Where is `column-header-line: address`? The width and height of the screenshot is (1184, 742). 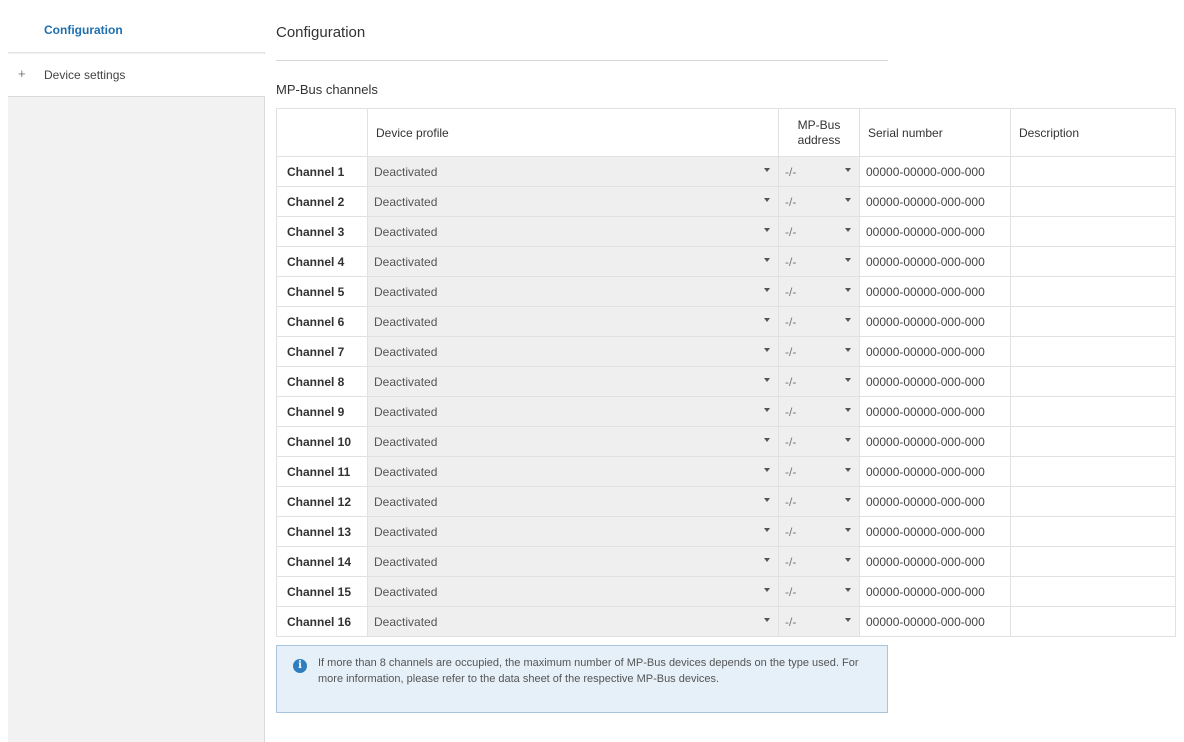
column-header-line: address is located at coordinates (819, 139).